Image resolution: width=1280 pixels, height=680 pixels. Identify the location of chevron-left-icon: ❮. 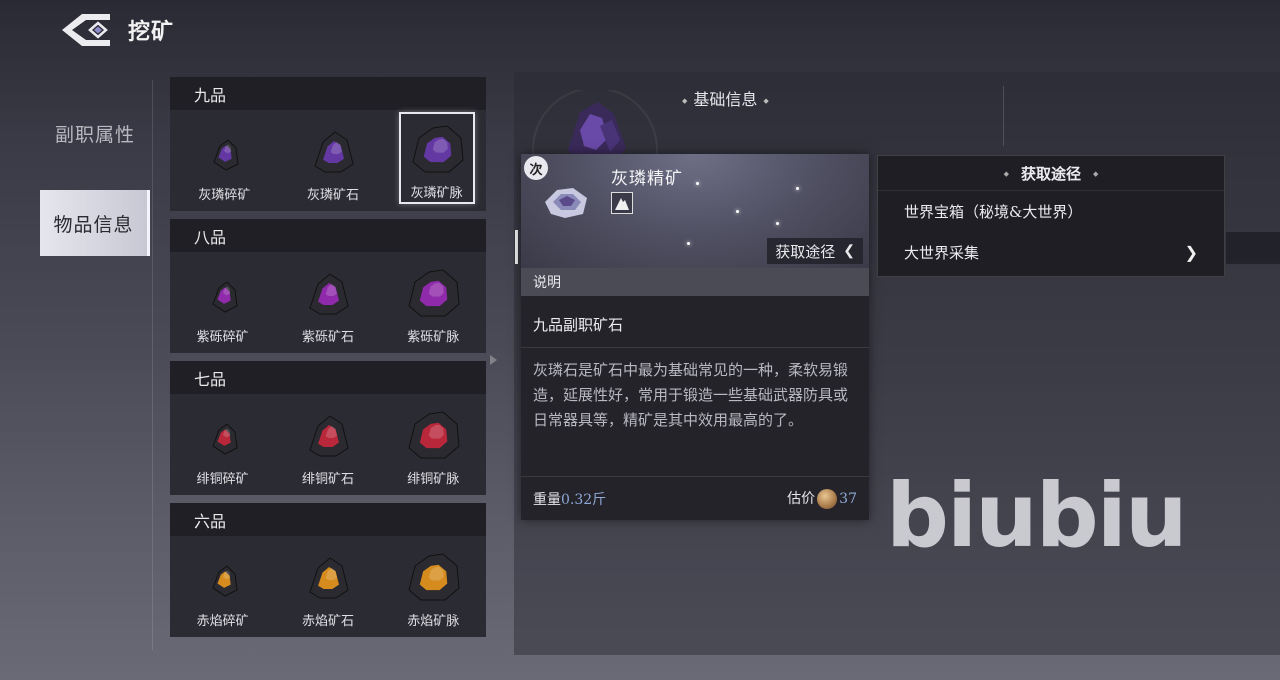
(849, 251).